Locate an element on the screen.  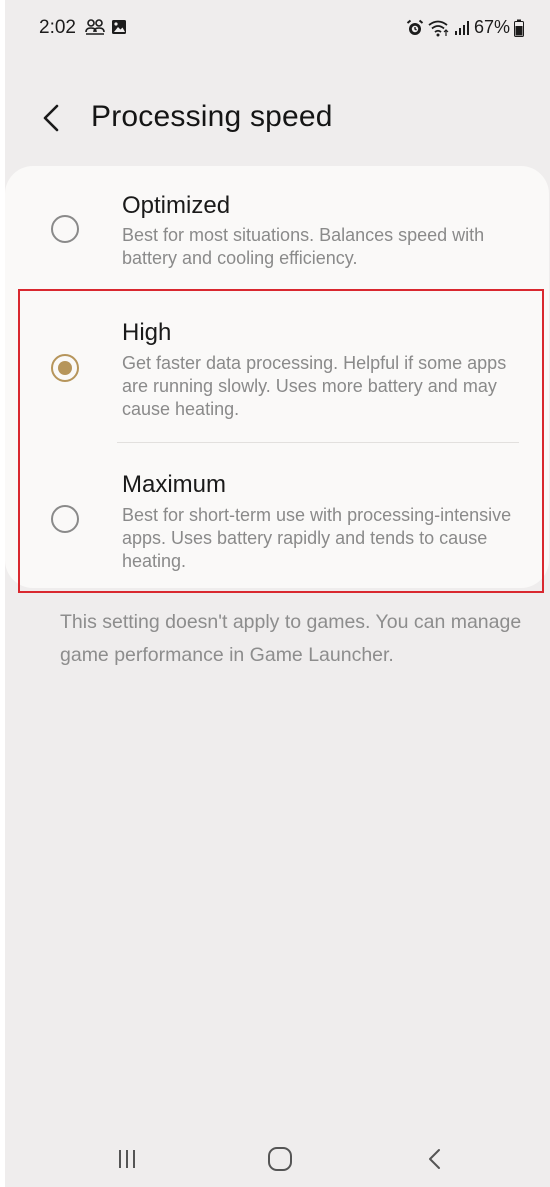
alarm-icon is located at coordinates (415, 28).